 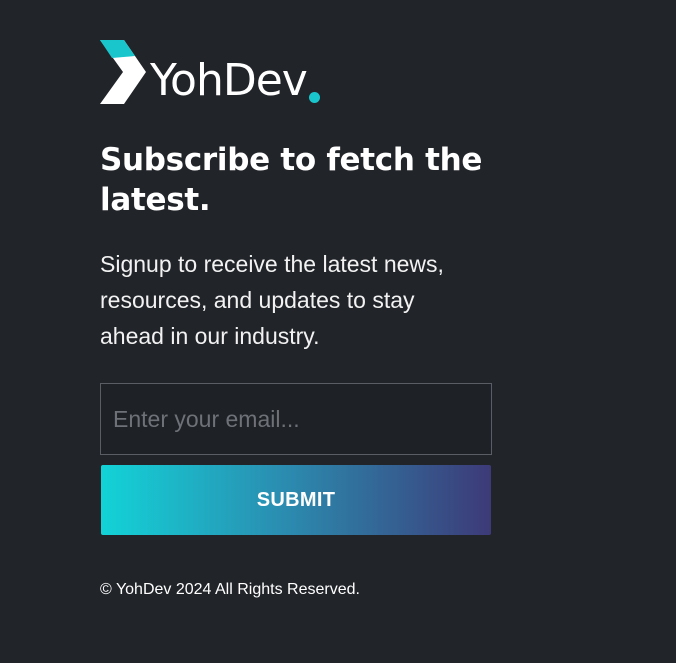 I want to click on logo-text: YohDev, so click(x=229, y=80).